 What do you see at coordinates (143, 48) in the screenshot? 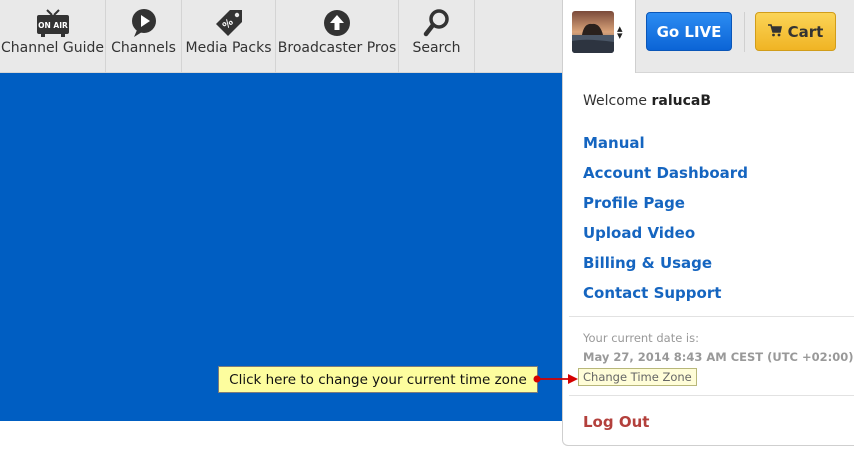
I see `nav-label: Channels` at bounding box center [143, 48].